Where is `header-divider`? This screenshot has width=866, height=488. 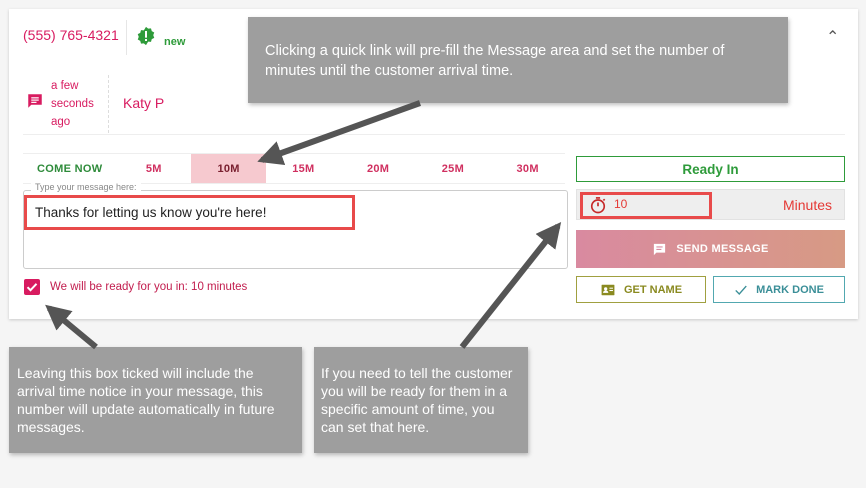 header-divider is located at coordinates (126, 37).